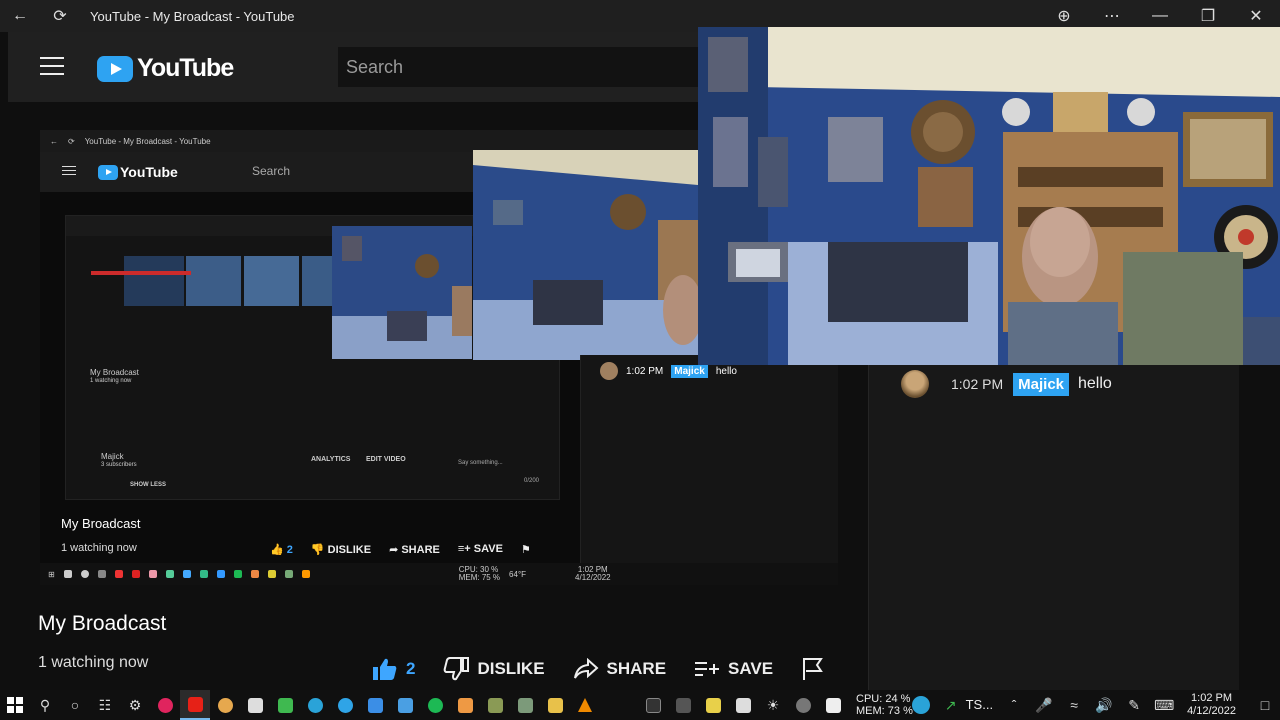  What do you see at coordinates (331, 459) in the screenshot?
I see `nested-analytics: ANALYTICS` at bounding box center [331, 459].